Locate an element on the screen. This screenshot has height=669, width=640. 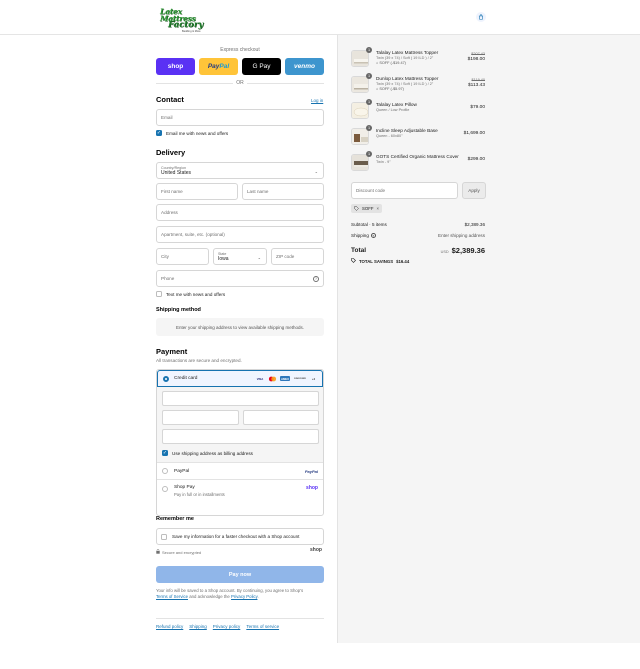
radio-selected-icon is located at coordinates (166, 378).